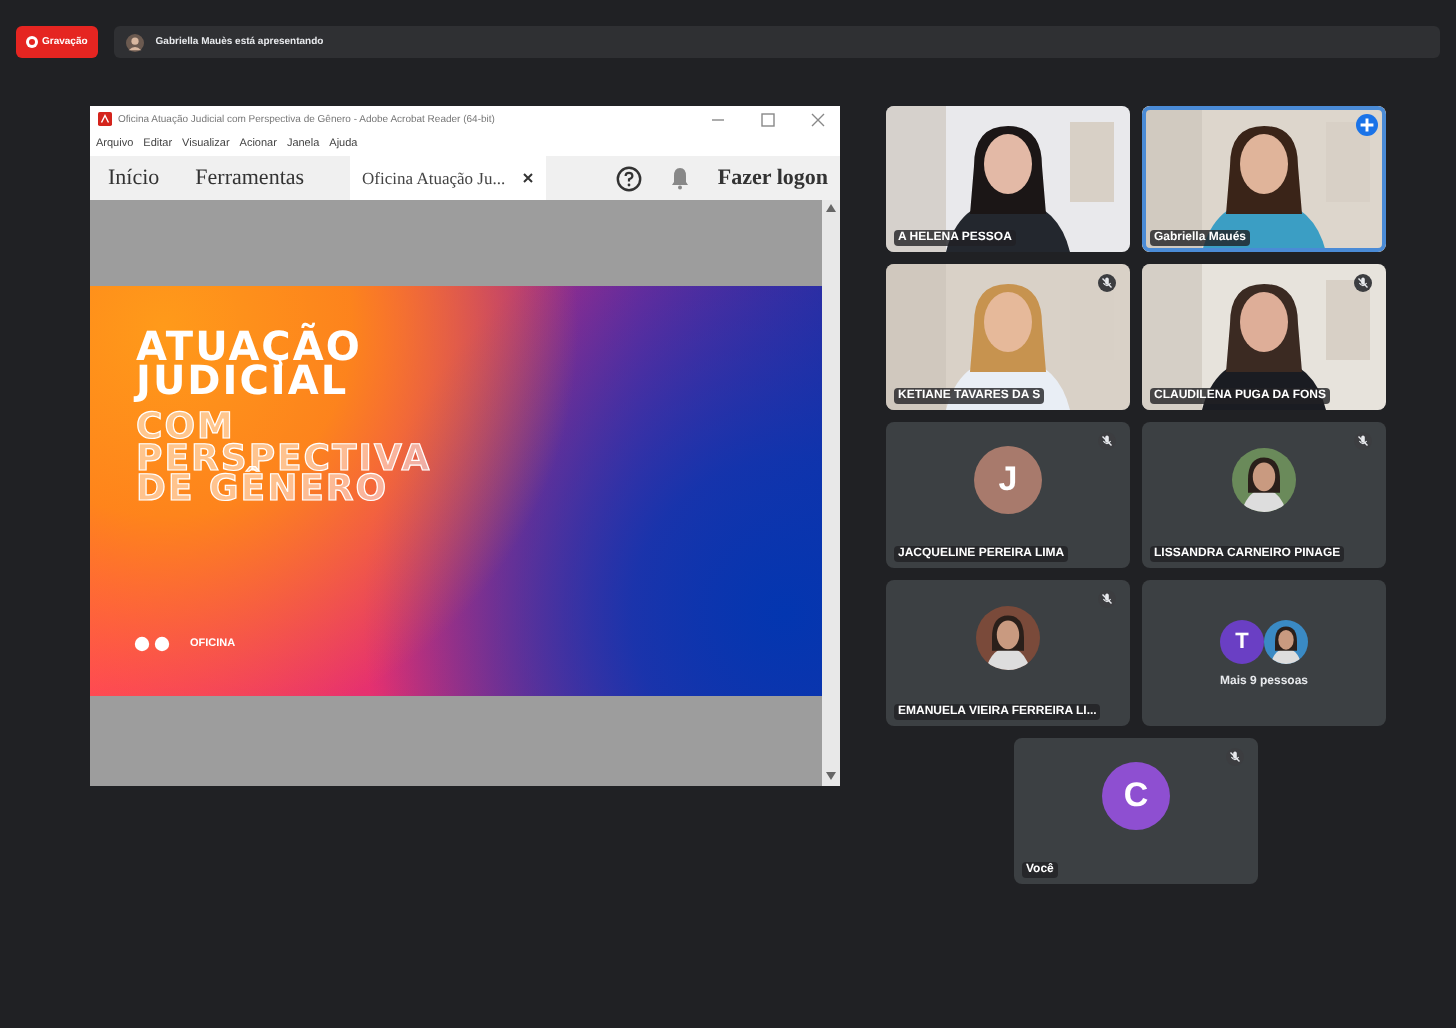 The height and width of the screenshot is (1028, 1456). I want to click on slide-title: JUDICIAL, so click(242, 381).